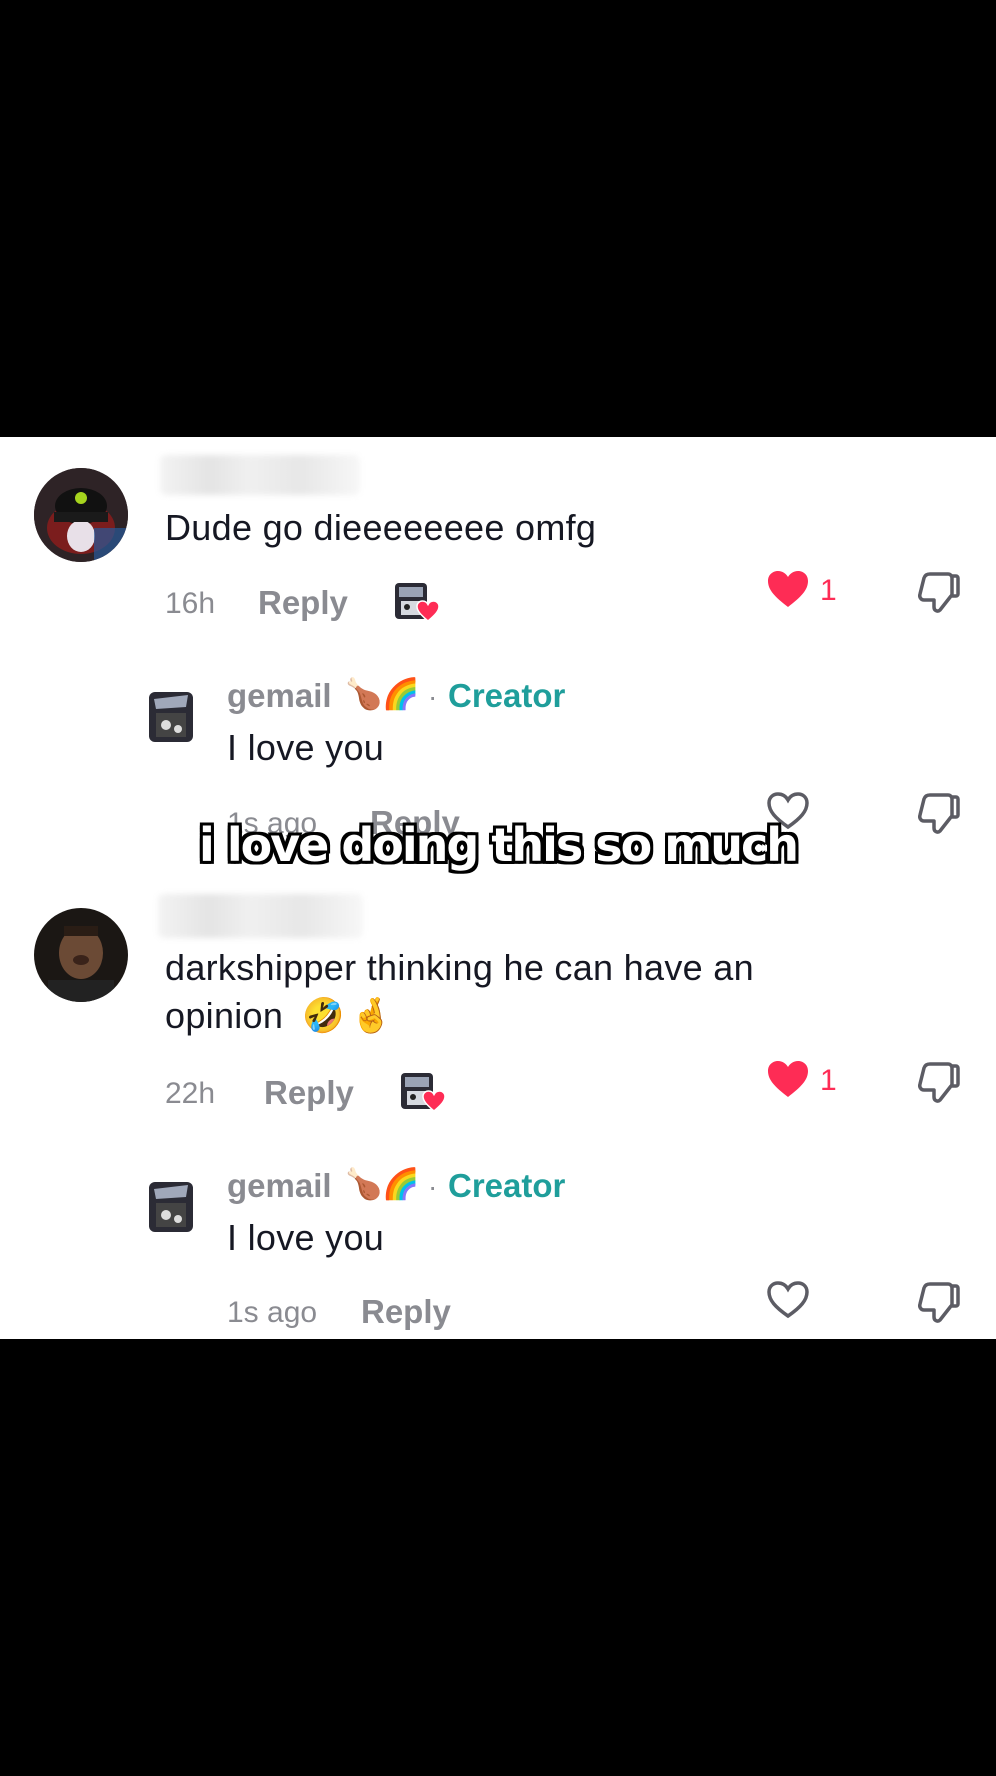  I want to click on comment-timestamp: 22h, so click(190, 1093).